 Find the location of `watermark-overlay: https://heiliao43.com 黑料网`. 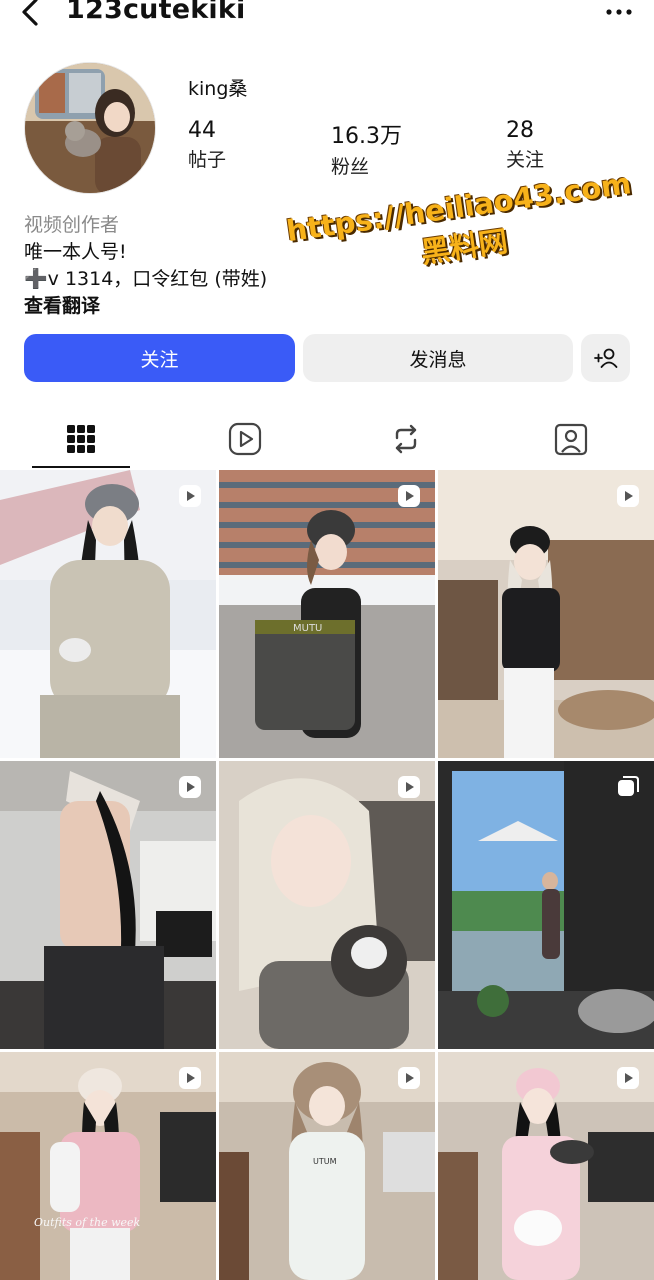

watermark-overlay: https://heiliao43.com 黑料网 is located at coordinates (461, 228).